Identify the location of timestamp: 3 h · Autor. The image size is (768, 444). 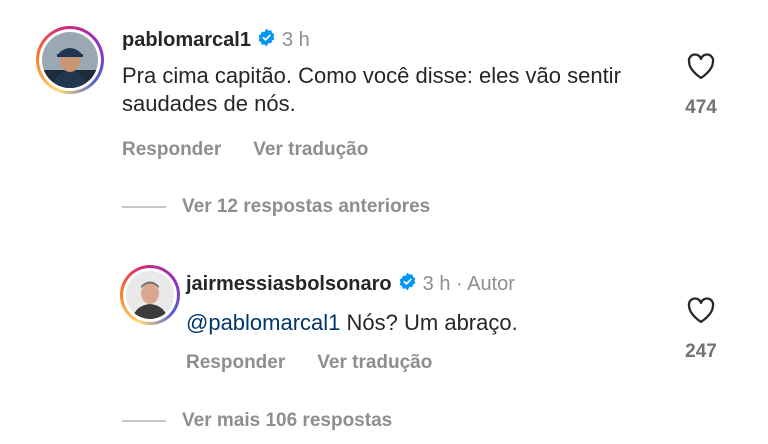
(468, 284).